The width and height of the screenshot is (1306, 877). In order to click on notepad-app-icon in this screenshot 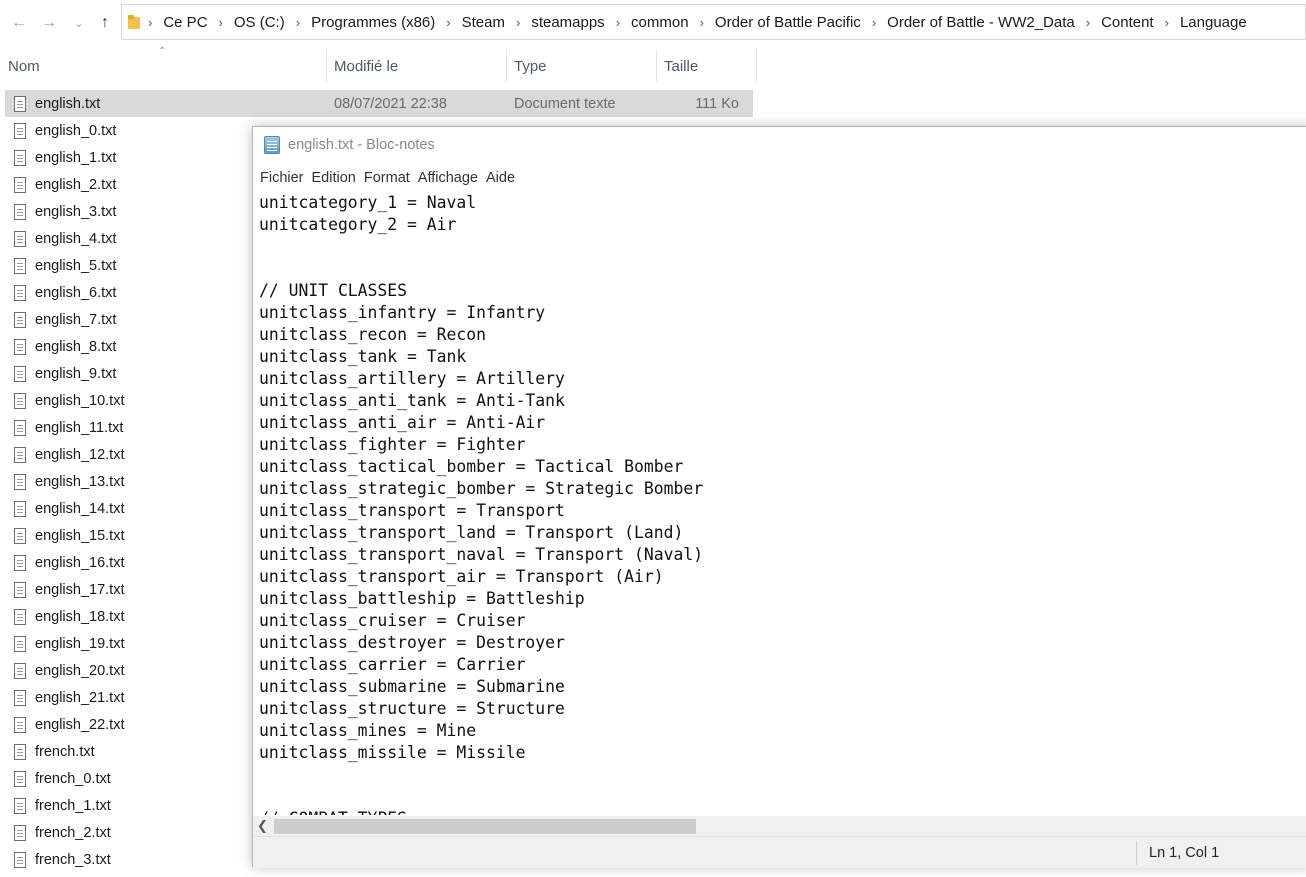, I will do `click(272, 145)`.